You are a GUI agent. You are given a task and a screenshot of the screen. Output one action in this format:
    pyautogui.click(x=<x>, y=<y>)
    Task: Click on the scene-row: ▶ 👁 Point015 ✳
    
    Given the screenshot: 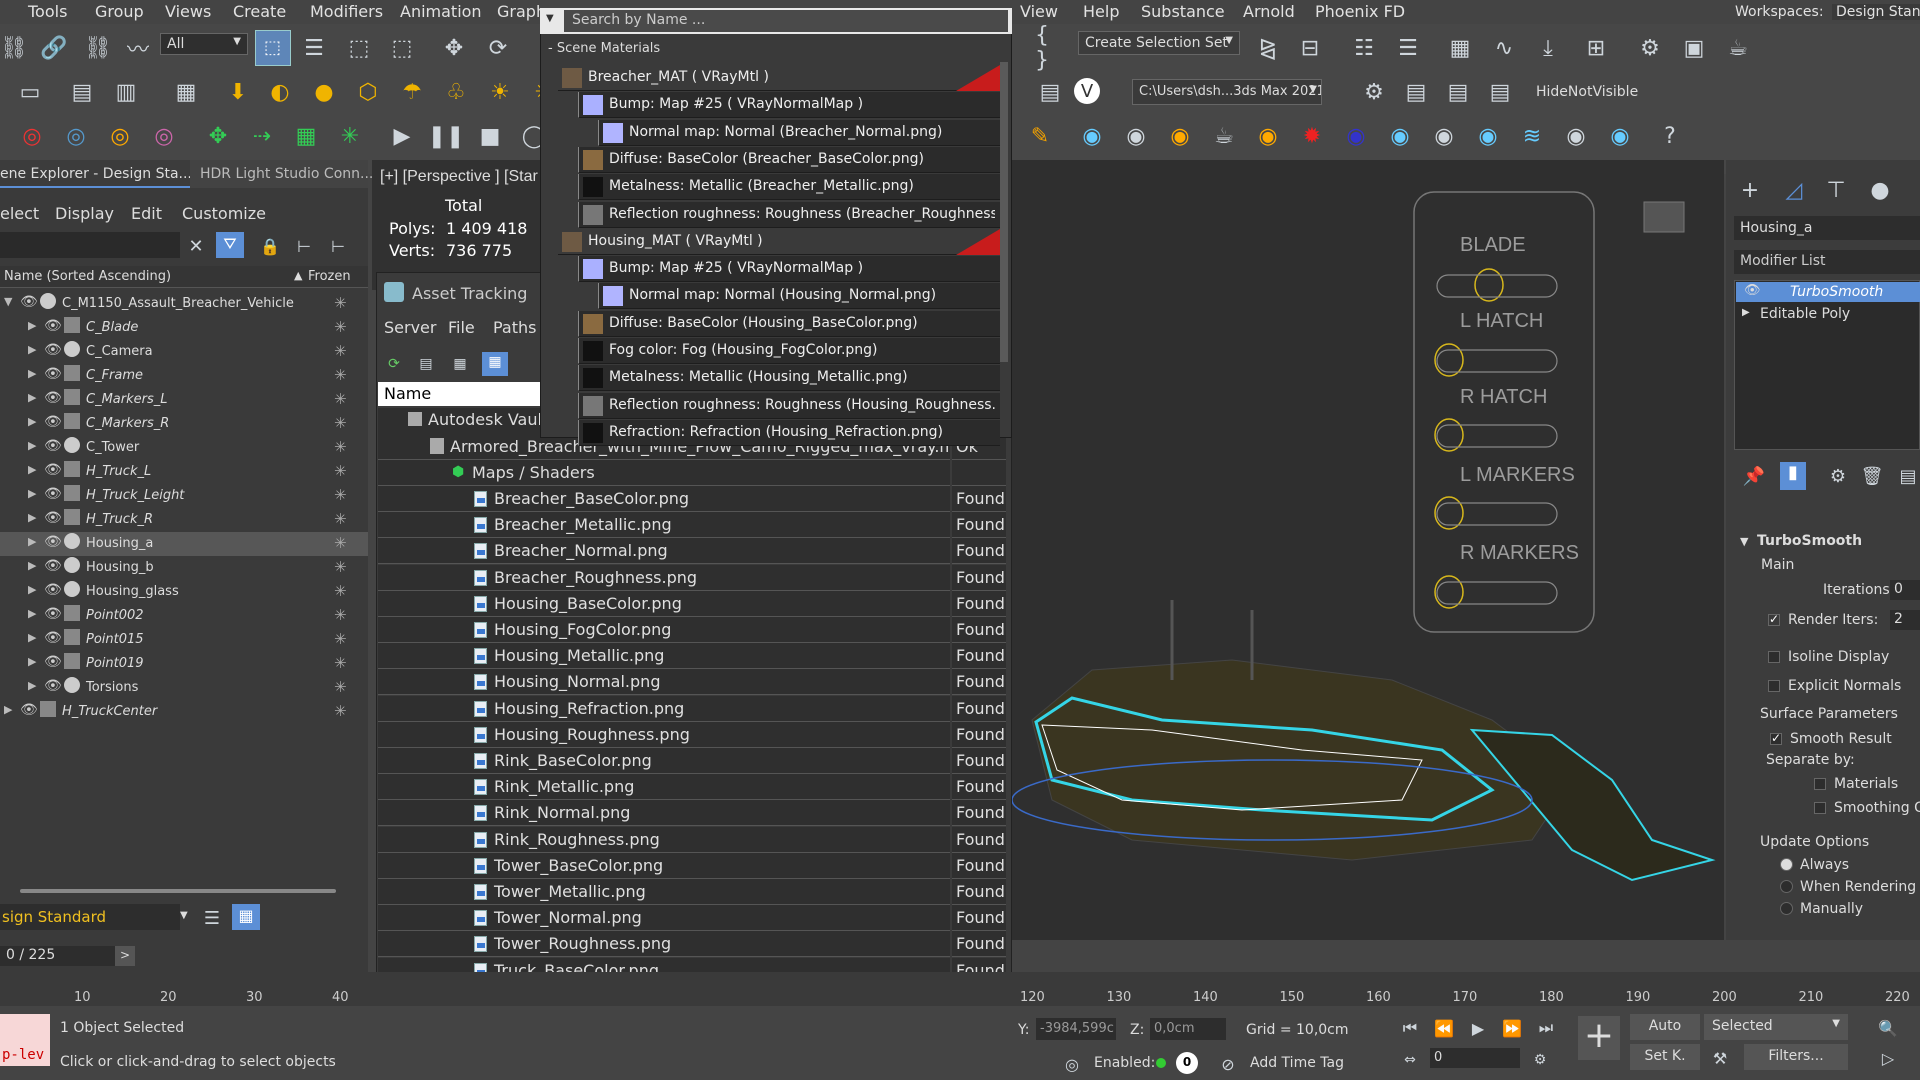 What is the action you would take?
    pyautogui.click(x=184, y=640)
    